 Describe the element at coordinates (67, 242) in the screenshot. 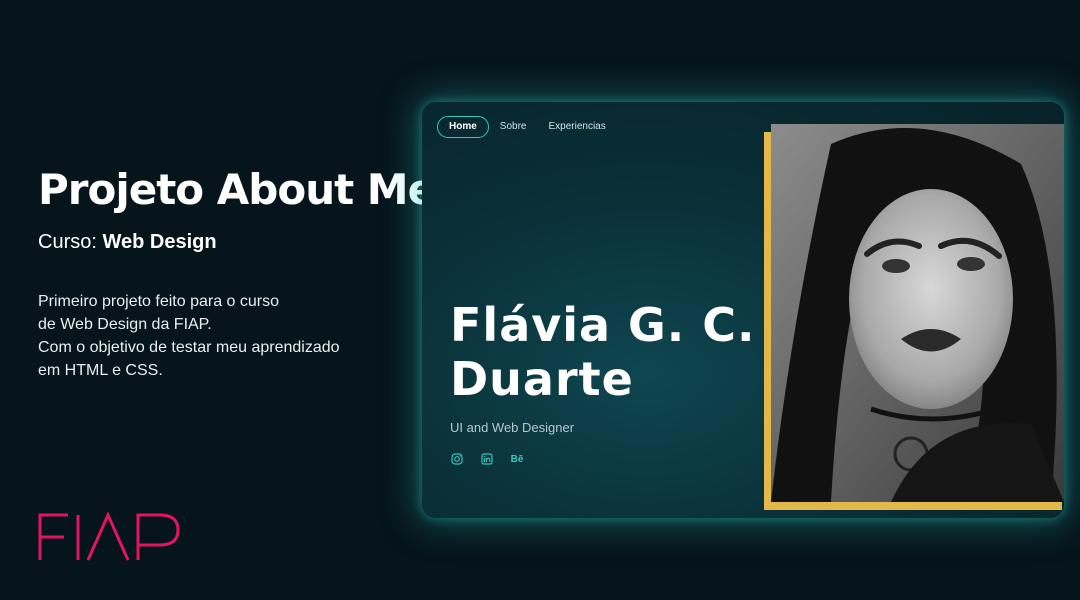

I see `course-prefix: Curso:` at that location.